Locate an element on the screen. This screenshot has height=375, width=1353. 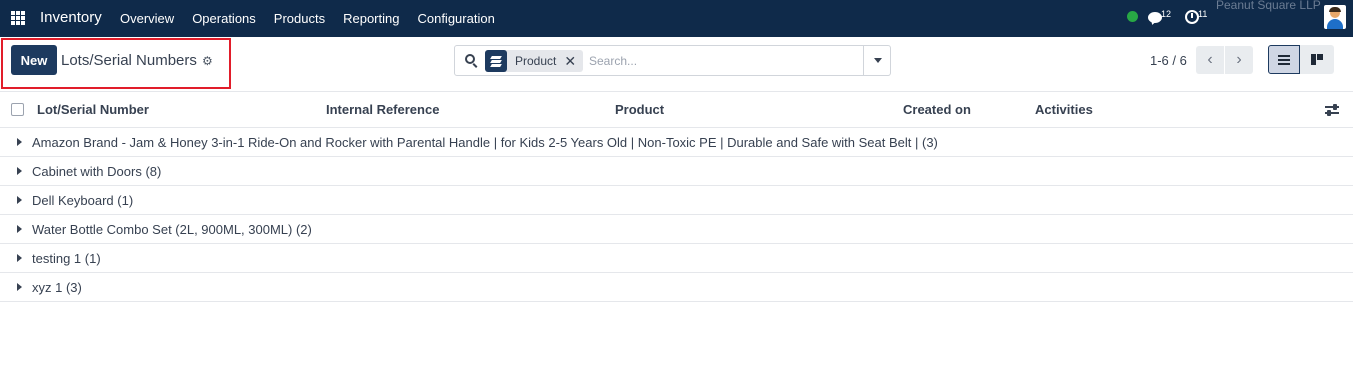
column-settings-icon is located at coordinates (1332, 110).